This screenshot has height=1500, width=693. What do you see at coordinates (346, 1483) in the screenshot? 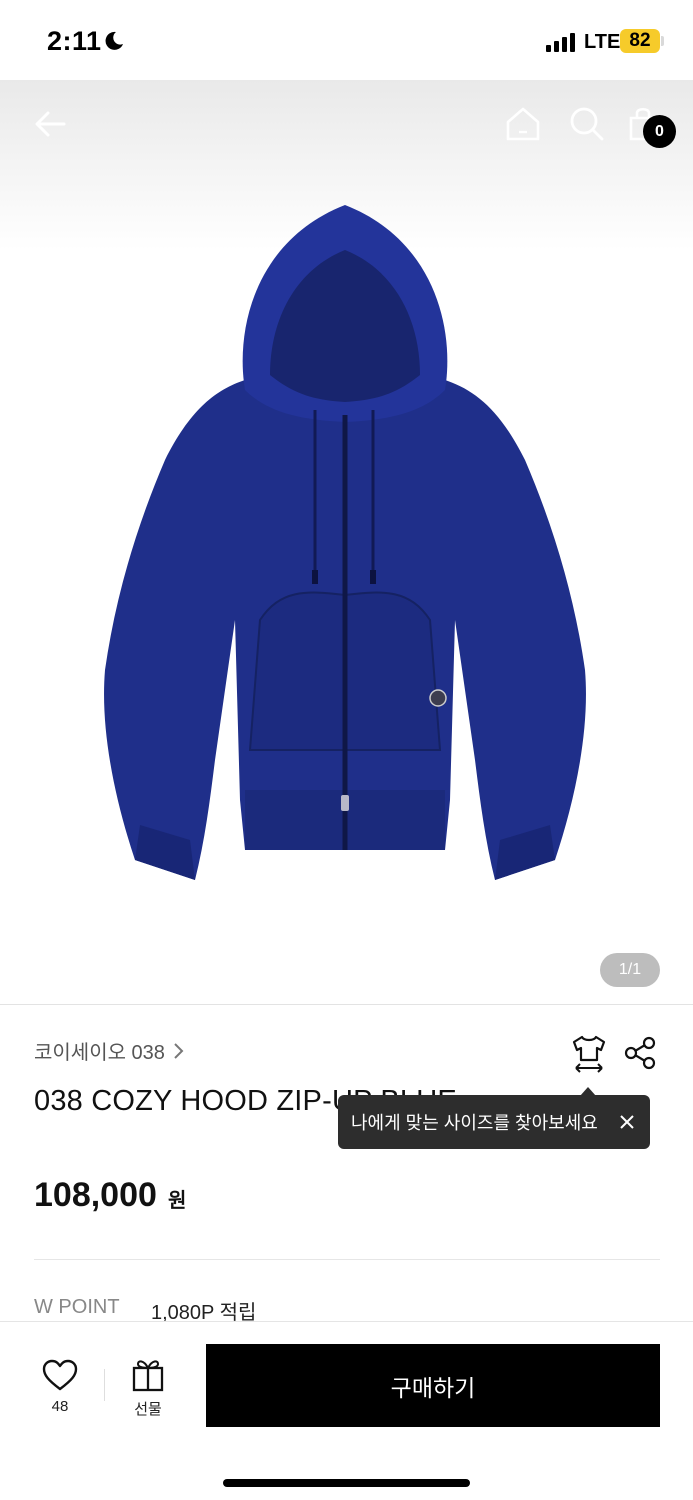
I see `home-indicator` at bounding box center [346, 1483].